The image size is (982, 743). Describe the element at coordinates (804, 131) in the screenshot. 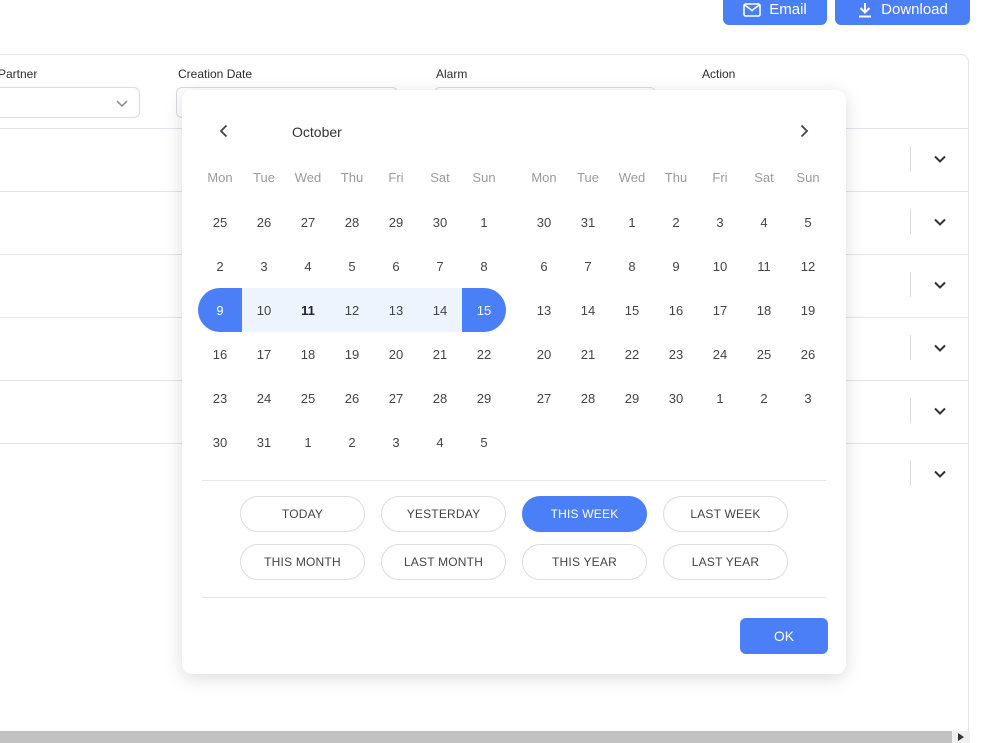

I see `next-month-arrow-icon` at that location.